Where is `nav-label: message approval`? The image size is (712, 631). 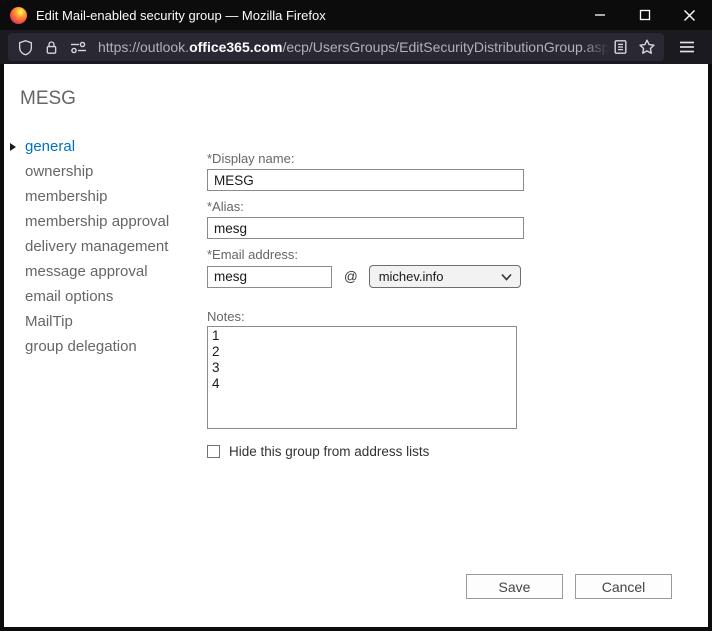 nav-label: message approval is located at coordinates (86, 271).